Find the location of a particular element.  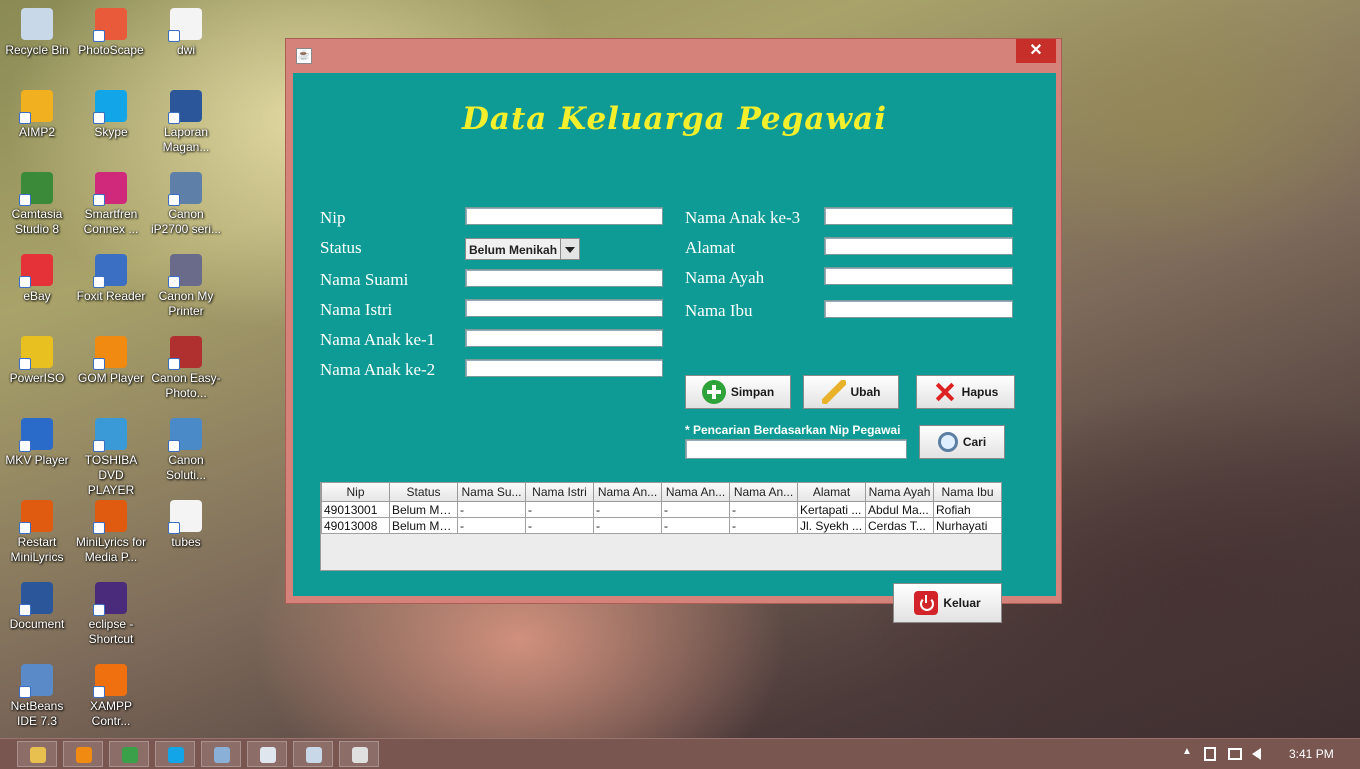

desktop-icon: Skype is located at coordinates (111, 115).